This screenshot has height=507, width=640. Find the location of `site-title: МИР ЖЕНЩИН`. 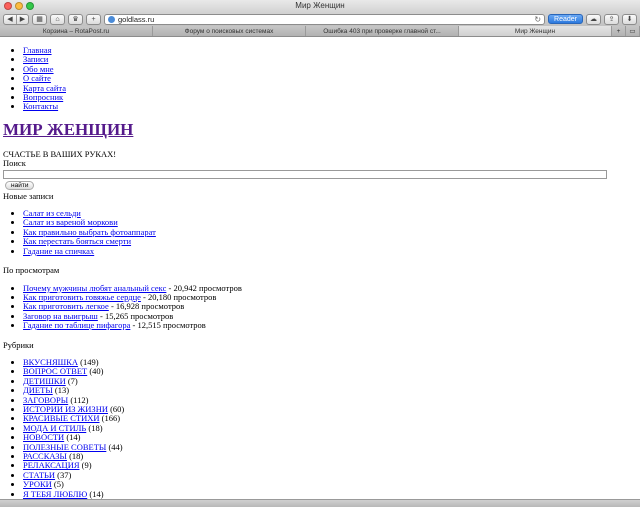

site-title: МИР ЖЕНЩИН is located at coordinates (320, 130).